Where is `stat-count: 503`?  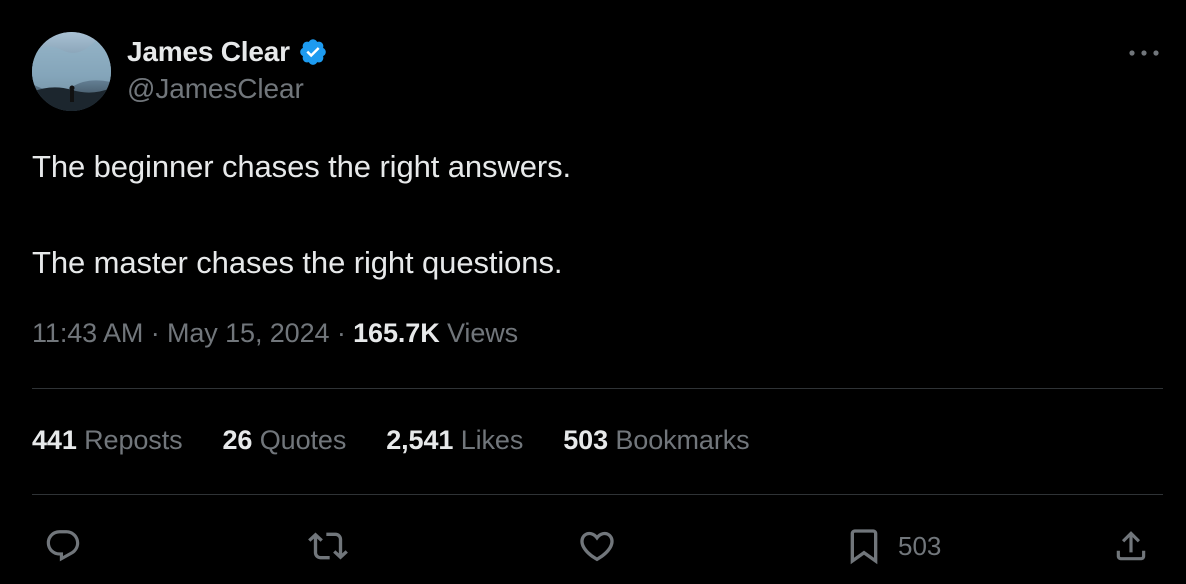
stat-count: 503 is located at coordinates (585, 440).